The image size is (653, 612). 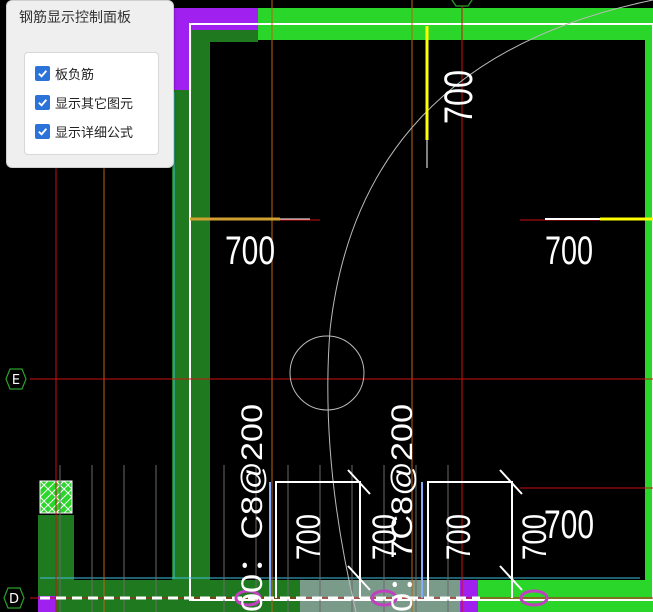 I want to click on option-slab-negative-rebar: 板负筋, so click(x=64, y=73).